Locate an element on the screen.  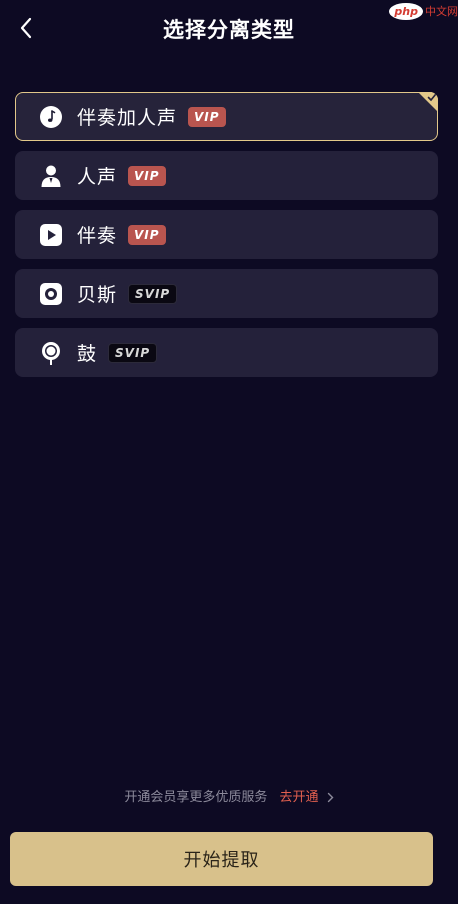
option-accompaniment: 伴奏 VIP is located at coordinates (226, 234).